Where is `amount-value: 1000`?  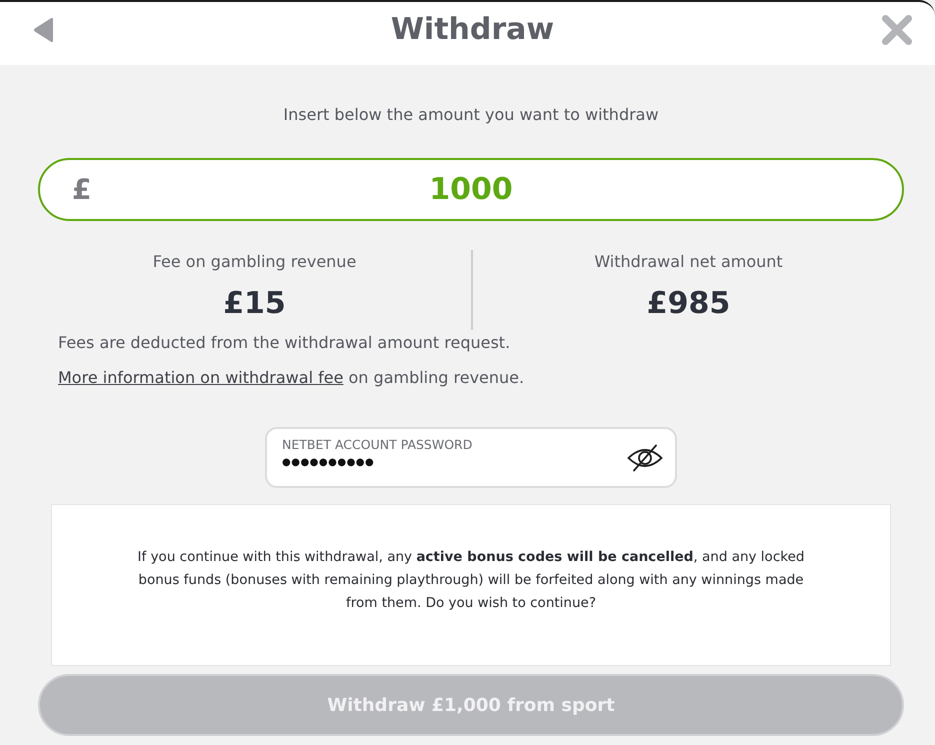
amount-value: 1000 is located at coordinates (471, 189).